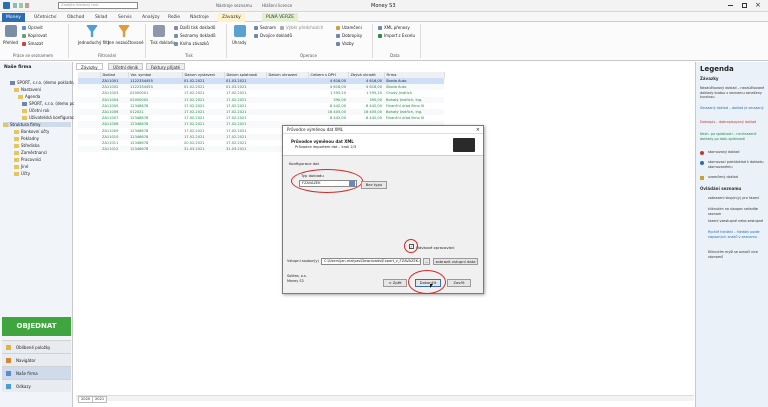  Describe the element at coordinates (31, 131) in the screenshot. I see `tree-item-bank-accounts: Bankovní účty` at that location.